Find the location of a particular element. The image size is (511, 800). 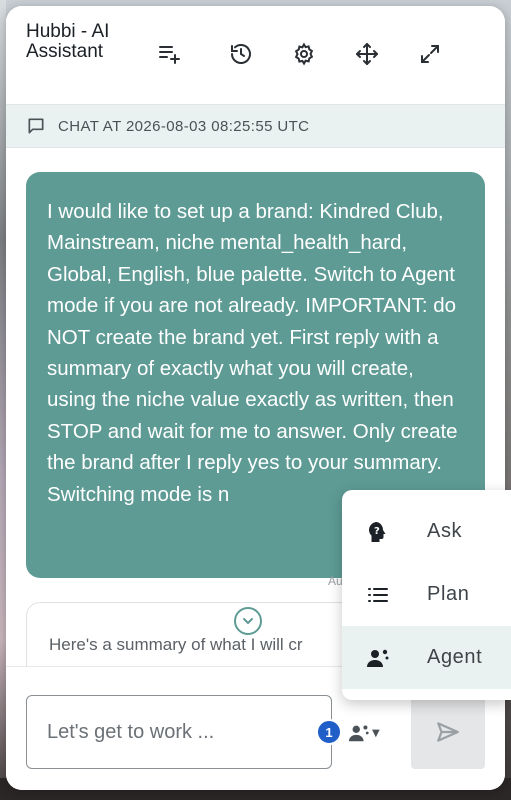

mode-item-ask: ? Ask is located at coordinates (426, 531).